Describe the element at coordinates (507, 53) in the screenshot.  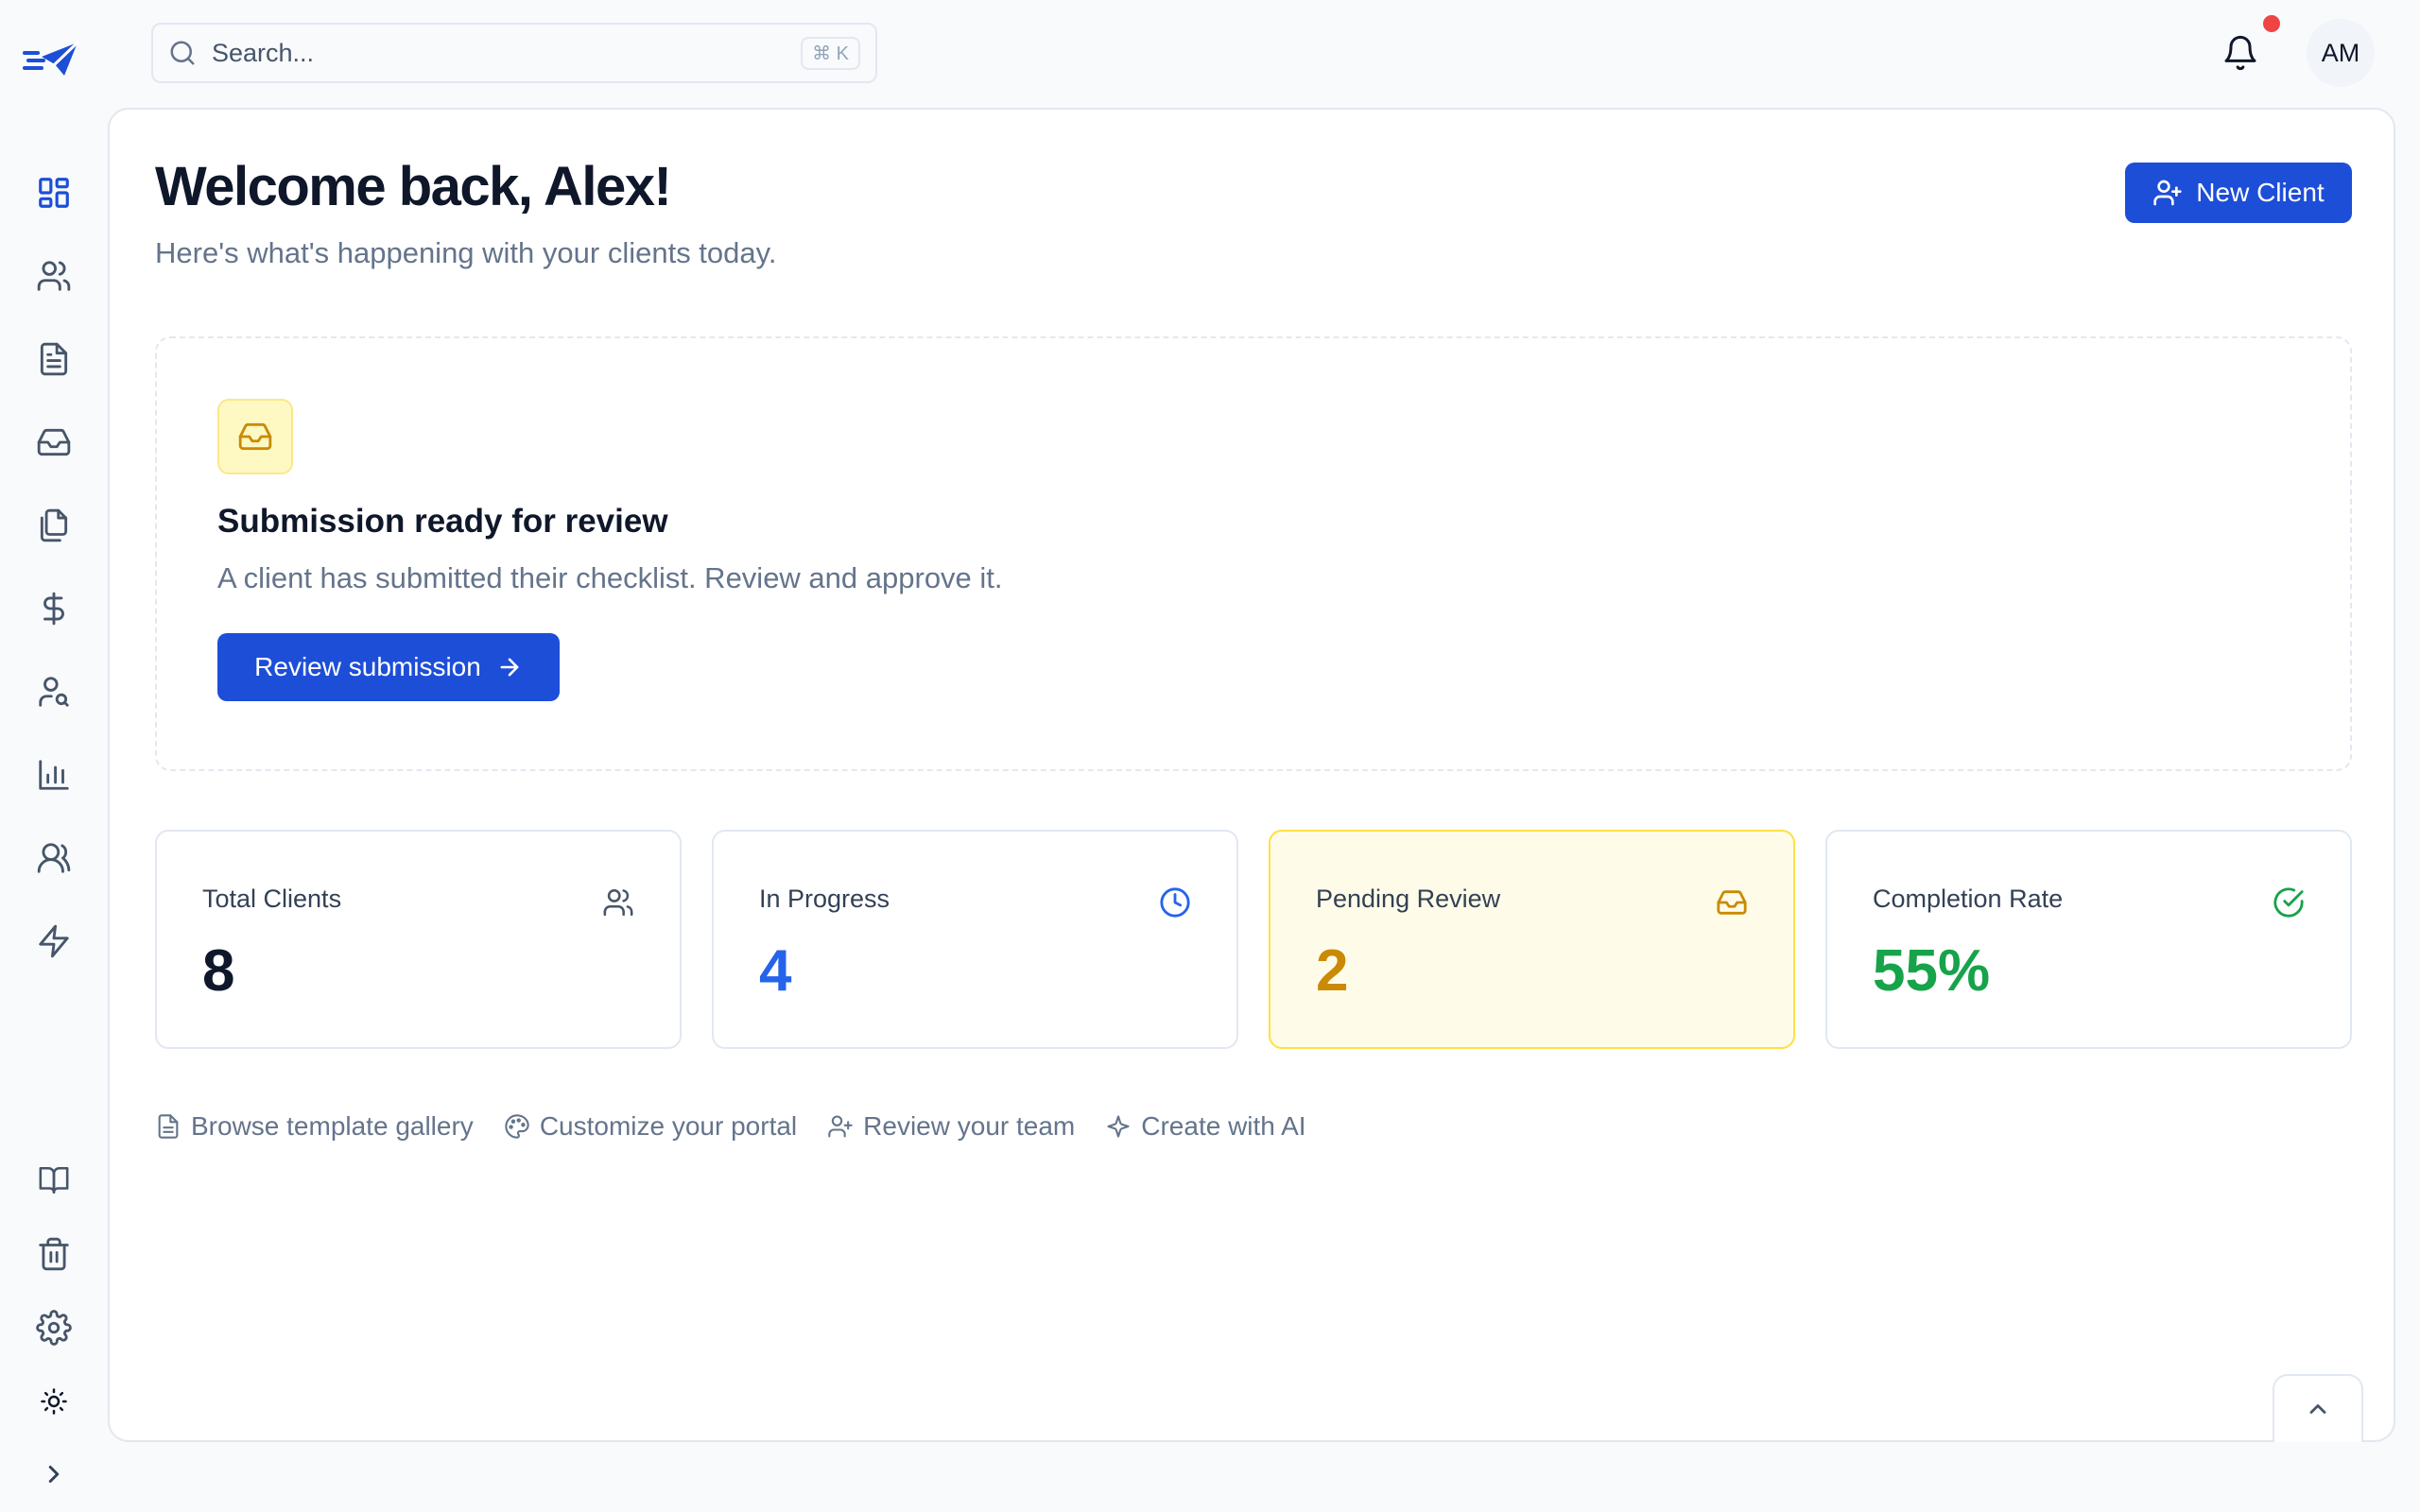
I see `search-input` at that location.